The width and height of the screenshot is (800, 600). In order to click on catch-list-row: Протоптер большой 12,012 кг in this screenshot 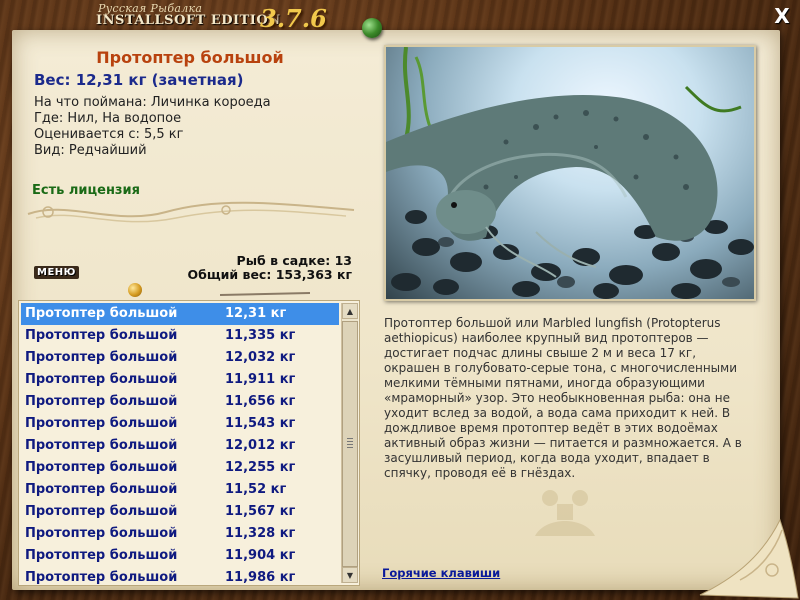, I will do `click(180, 446)`.